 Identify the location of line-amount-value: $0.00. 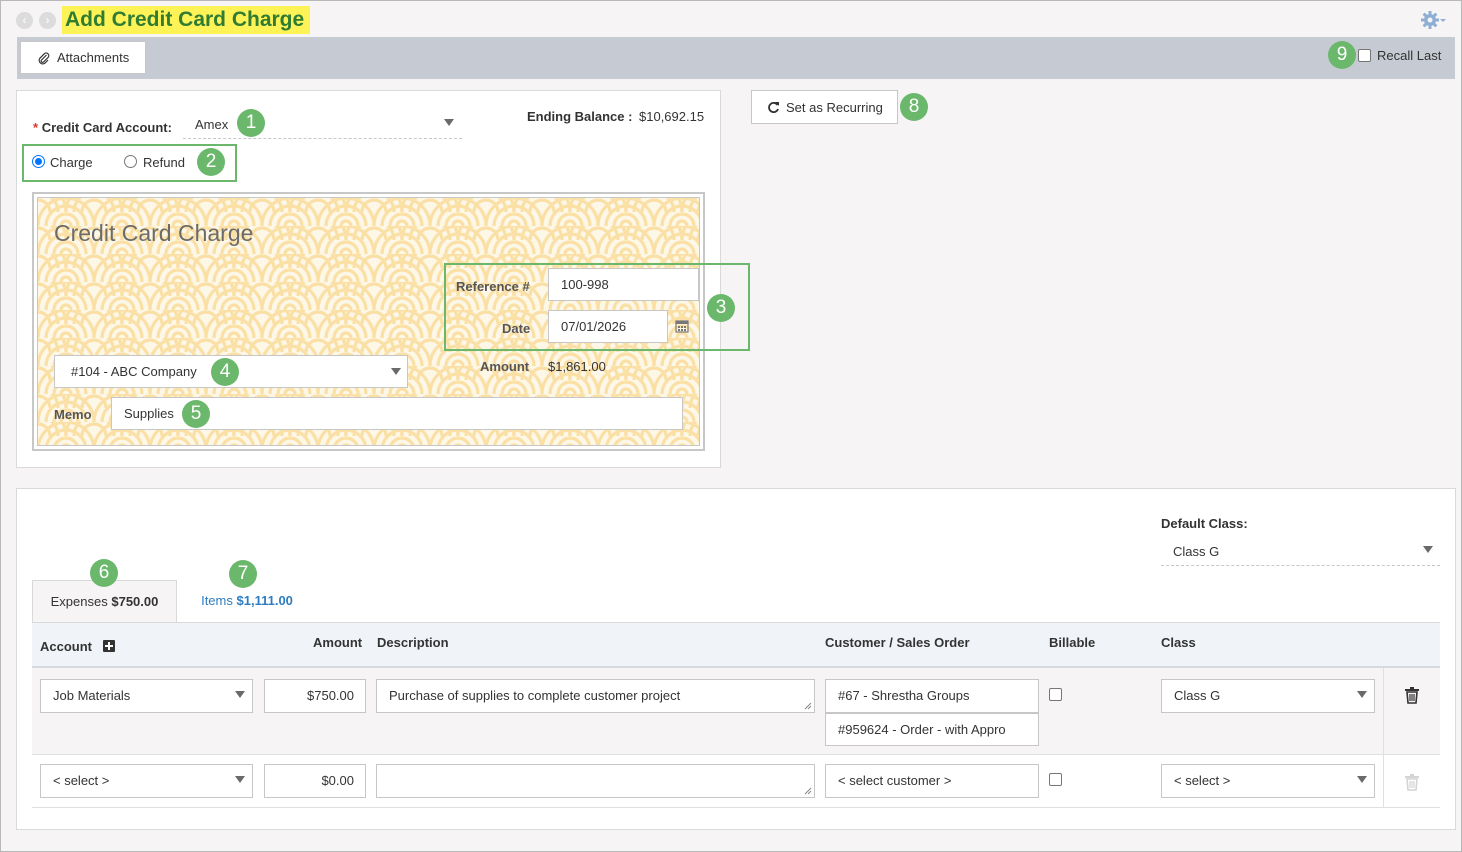
(337, 780).